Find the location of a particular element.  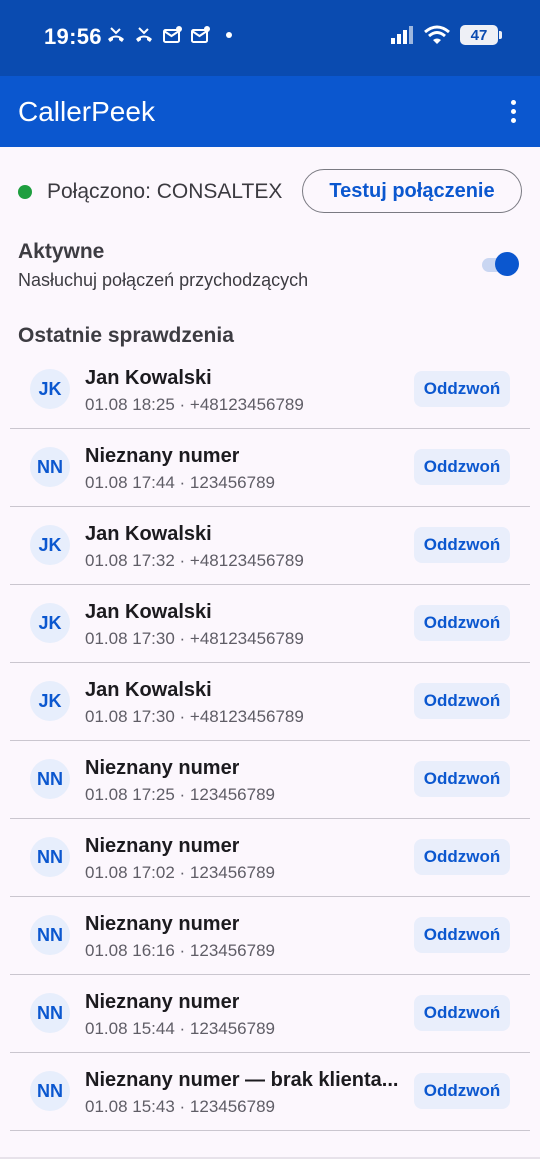

active-toggle is located at coordinates (501, 265).